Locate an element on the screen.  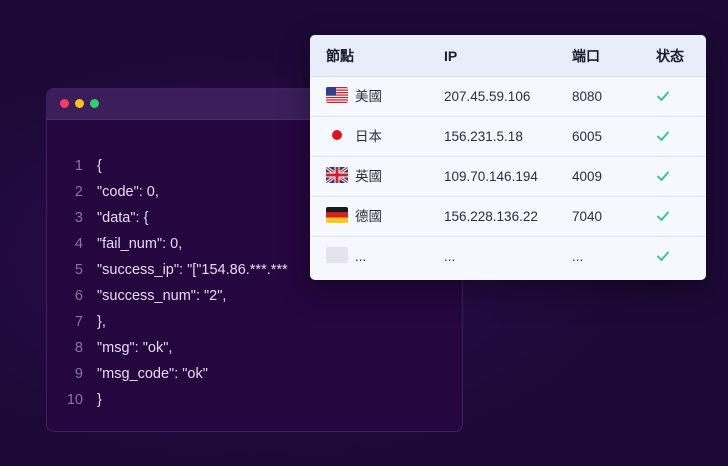
code-text: "data": { is located at coordinates (123, 218).